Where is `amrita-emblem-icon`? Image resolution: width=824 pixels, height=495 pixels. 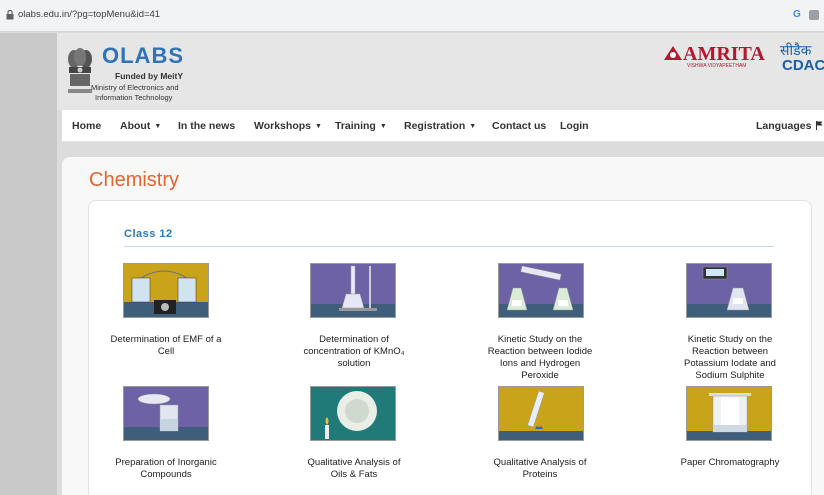
amrita-emblem-icon is located at coordinates (673, 53).